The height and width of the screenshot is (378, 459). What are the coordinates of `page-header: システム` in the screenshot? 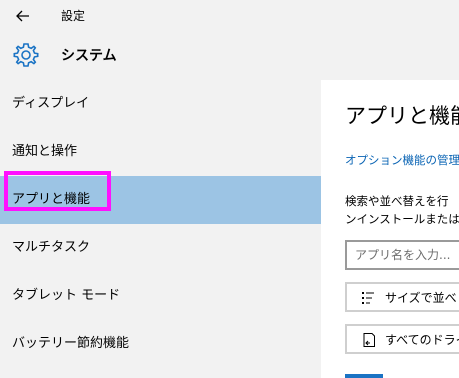 It's located at (229, 56).